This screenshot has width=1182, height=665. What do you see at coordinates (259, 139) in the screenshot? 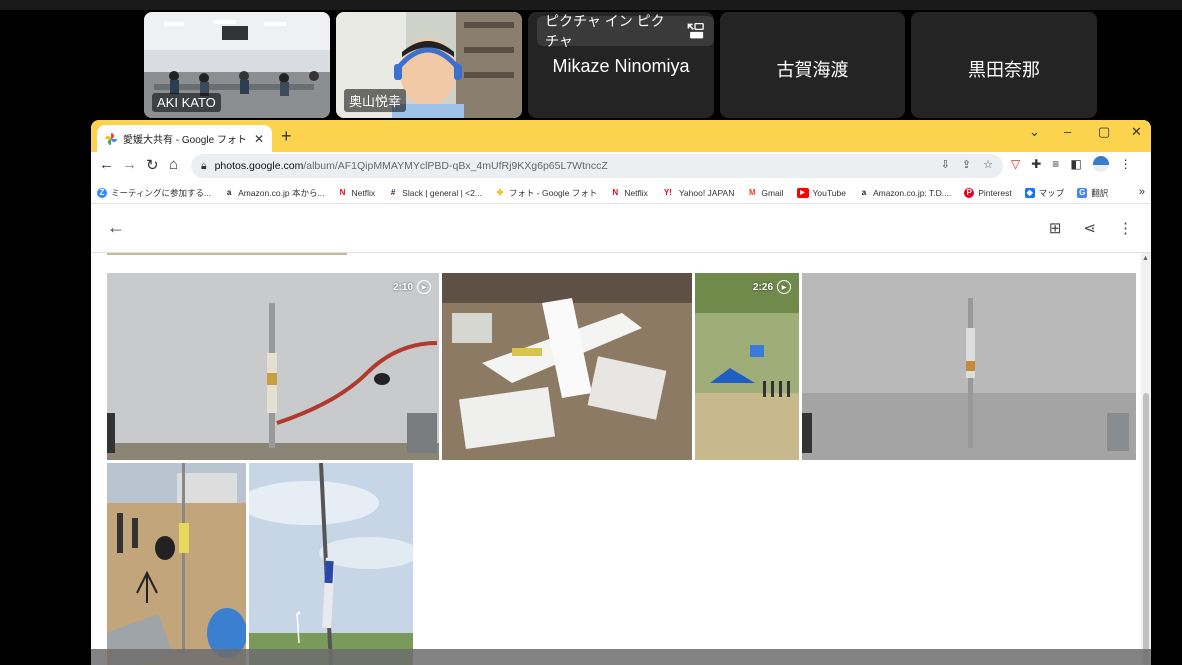
I see `close-tab-icon: ✕` at bounding box center [259, 139].